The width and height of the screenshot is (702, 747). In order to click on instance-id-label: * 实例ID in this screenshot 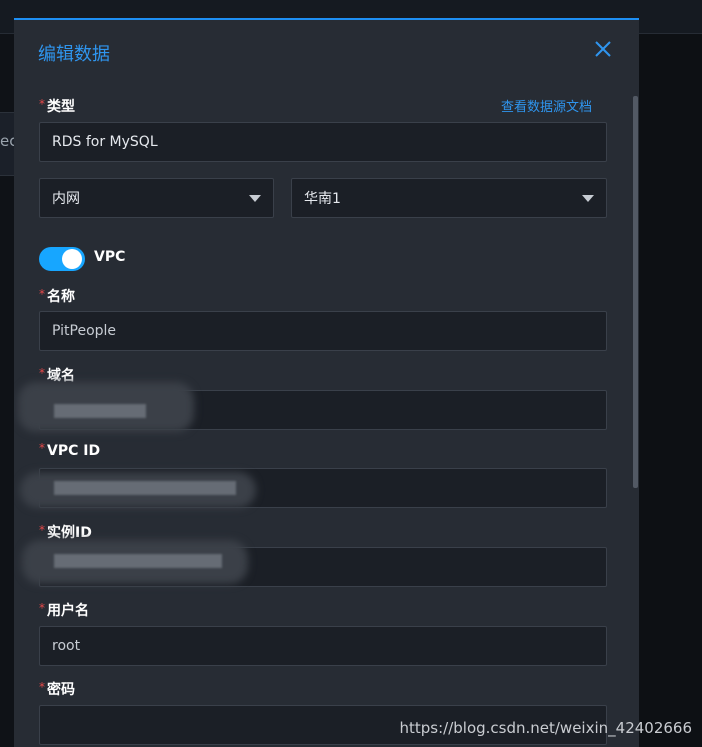, I will do `click(65, 532)`.